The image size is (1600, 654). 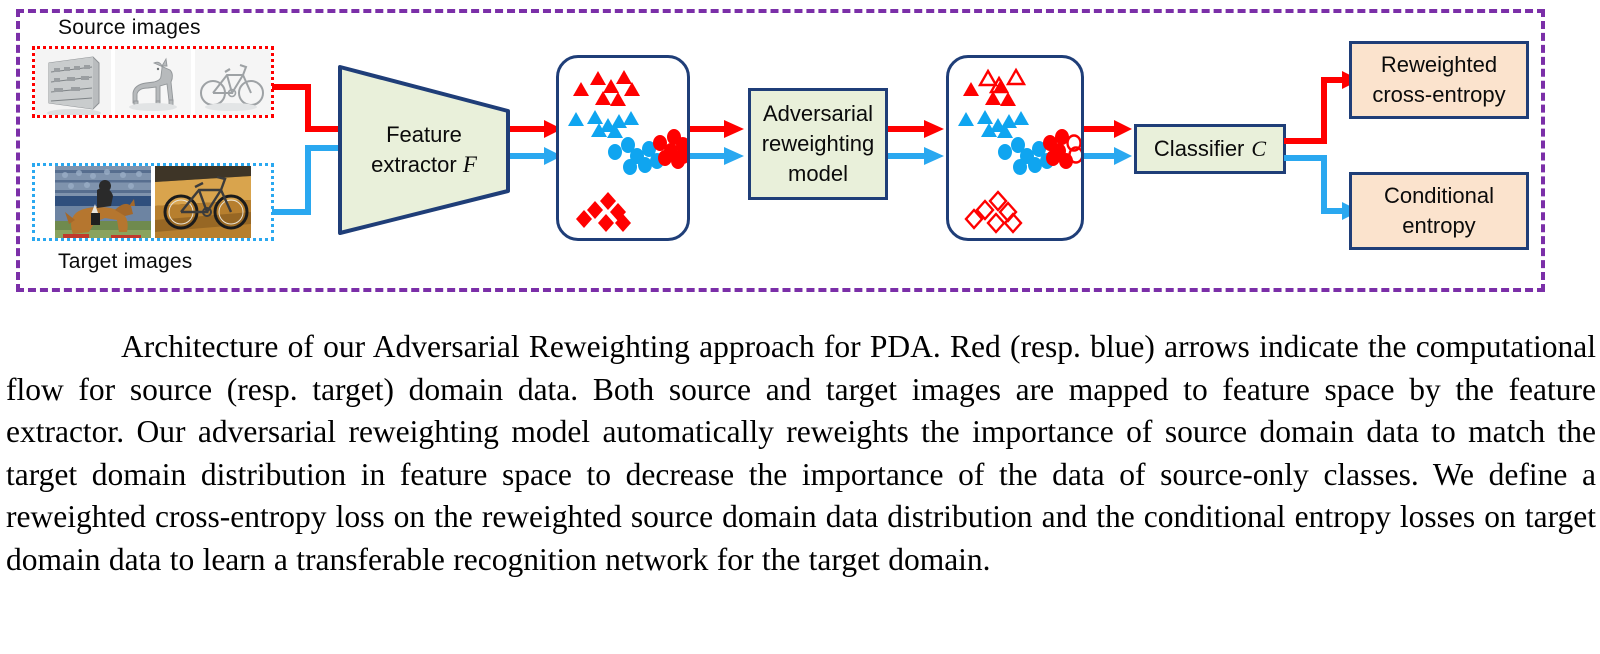 I want to click on red-triangle-cluster-reweighted, so click(x=995, y=86).